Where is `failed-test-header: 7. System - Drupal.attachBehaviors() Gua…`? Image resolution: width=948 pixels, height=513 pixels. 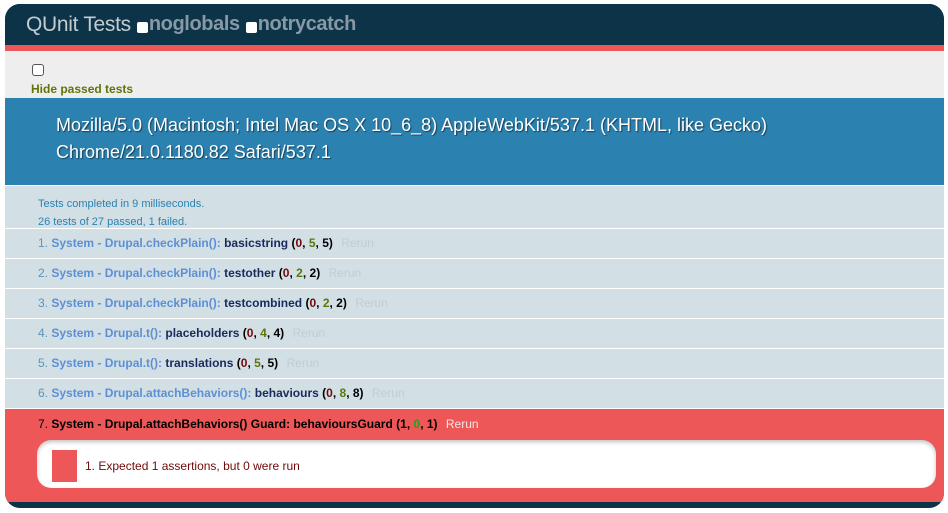
failed-test-header: 7. System - Drupal.attachBehaviors() Gua… is located at coordinates (491, 424).